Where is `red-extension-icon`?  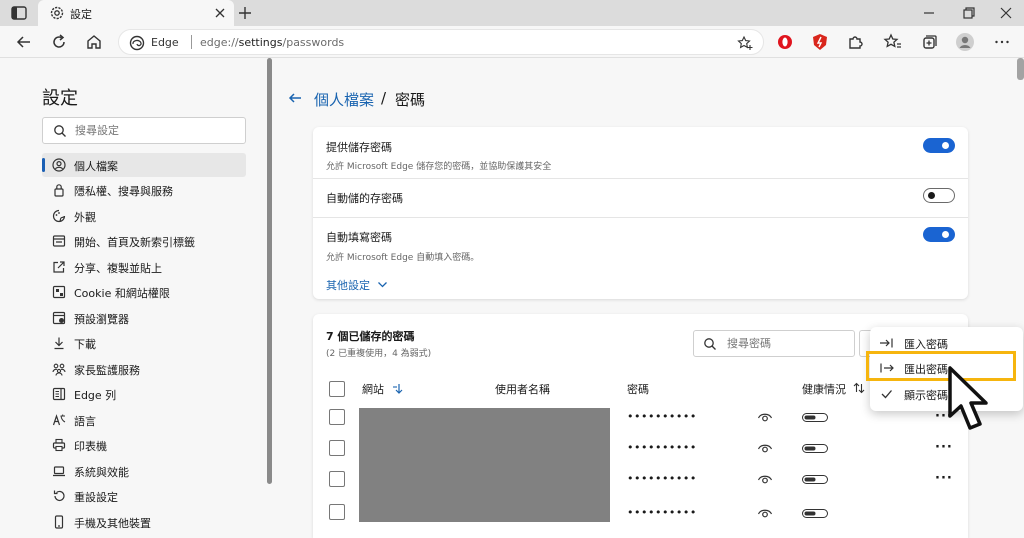
red-extension-icon is located at coordinates (820, 42).